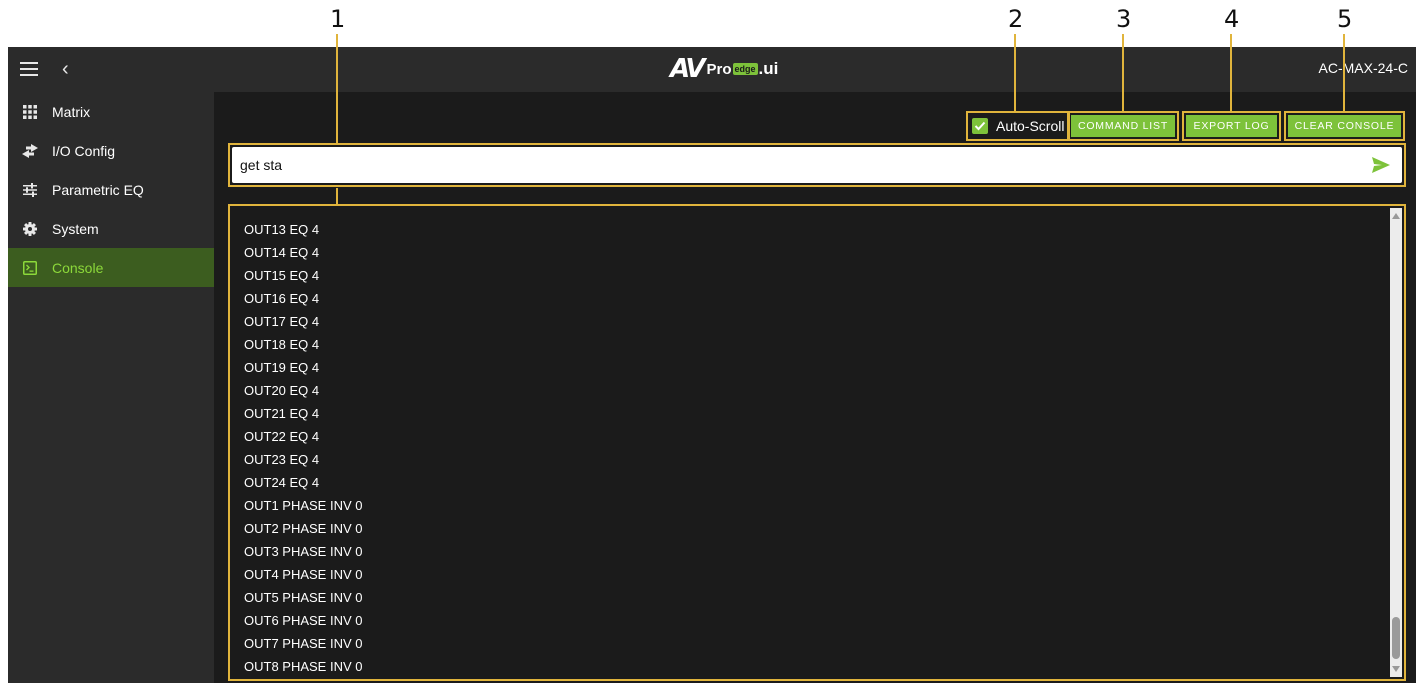 This screenshot has height=683, width=1424. I want to click on console-line: OUT1 PHASE INV 0, so click(303, 505).